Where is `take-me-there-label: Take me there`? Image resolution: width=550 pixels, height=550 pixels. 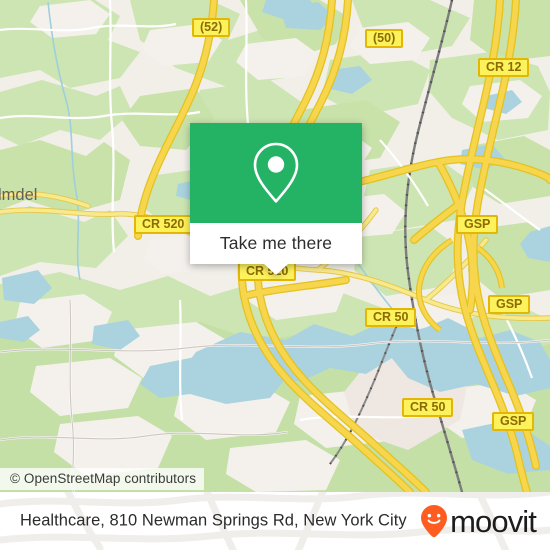
take-me-there-label: Take me there is located at coordinates (276, 242).